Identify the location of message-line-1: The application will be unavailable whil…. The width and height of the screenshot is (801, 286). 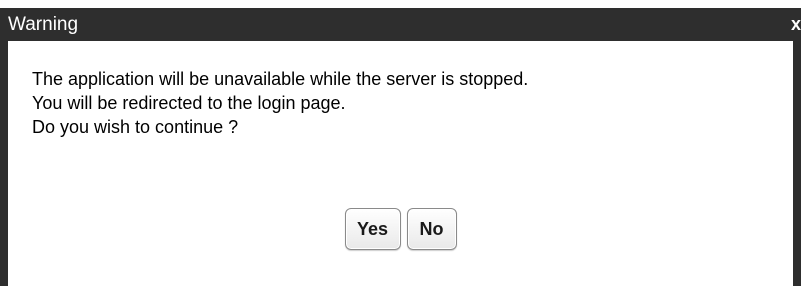
(280, 79).